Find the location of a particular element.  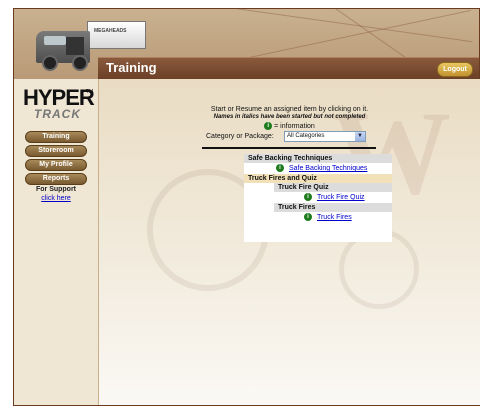

hypertrack-logo: HYPER TM TRACK is located at coordinates (59, 108).